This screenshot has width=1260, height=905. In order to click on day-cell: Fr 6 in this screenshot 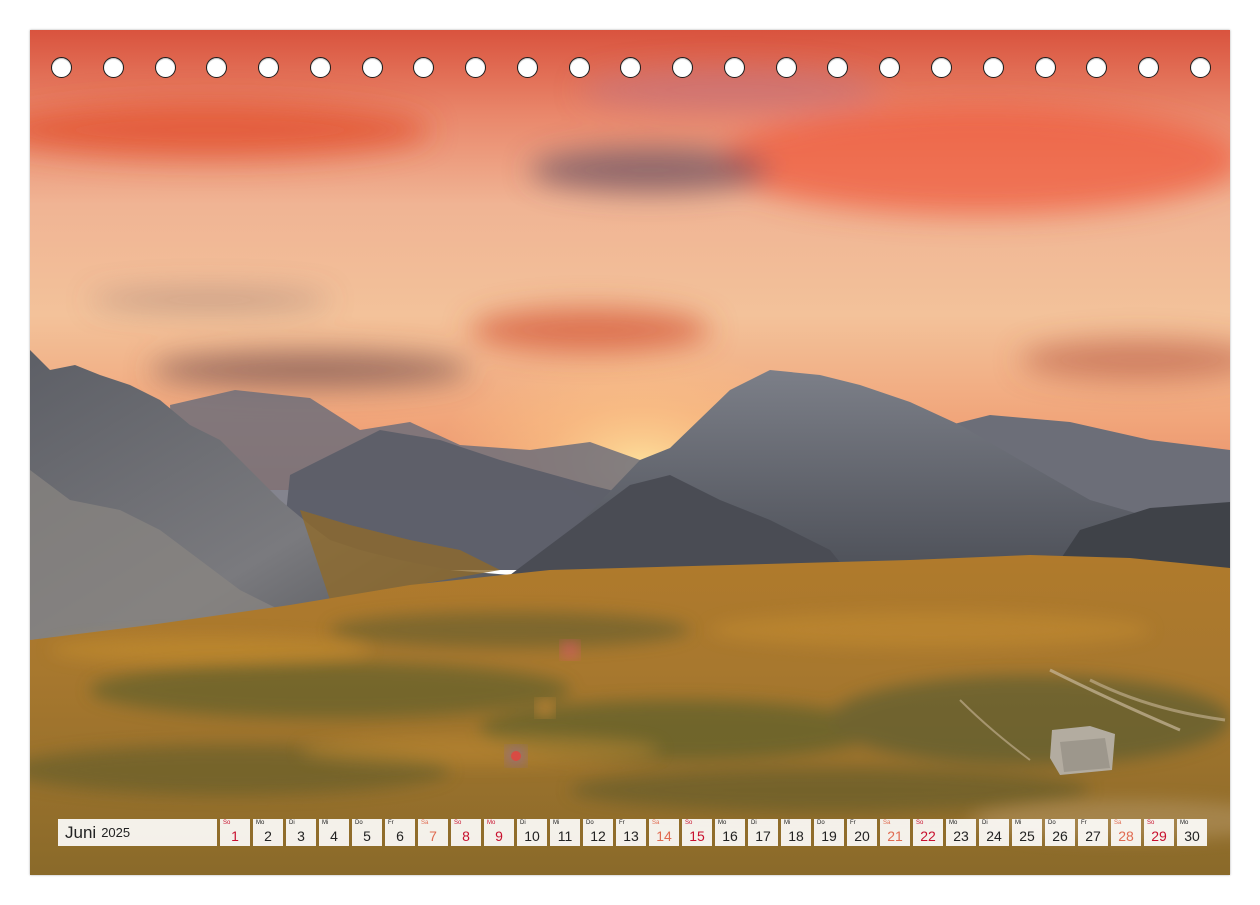, I will do `click(400, 832)`.